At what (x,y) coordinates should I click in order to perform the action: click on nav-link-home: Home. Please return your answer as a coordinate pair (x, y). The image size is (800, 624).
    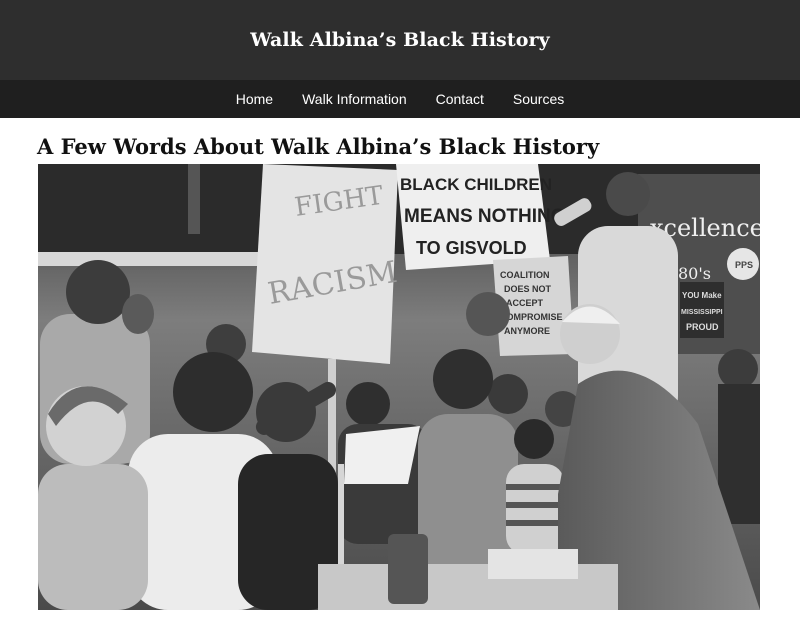
    Looking at the image, I should click on (254, 99).